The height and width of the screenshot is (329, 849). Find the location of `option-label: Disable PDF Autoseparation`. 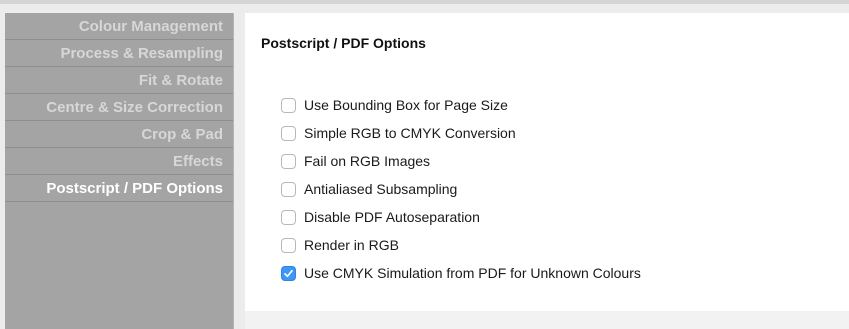

option-label: Disable PDF Autoseparation is located at coordinates (392, 217).